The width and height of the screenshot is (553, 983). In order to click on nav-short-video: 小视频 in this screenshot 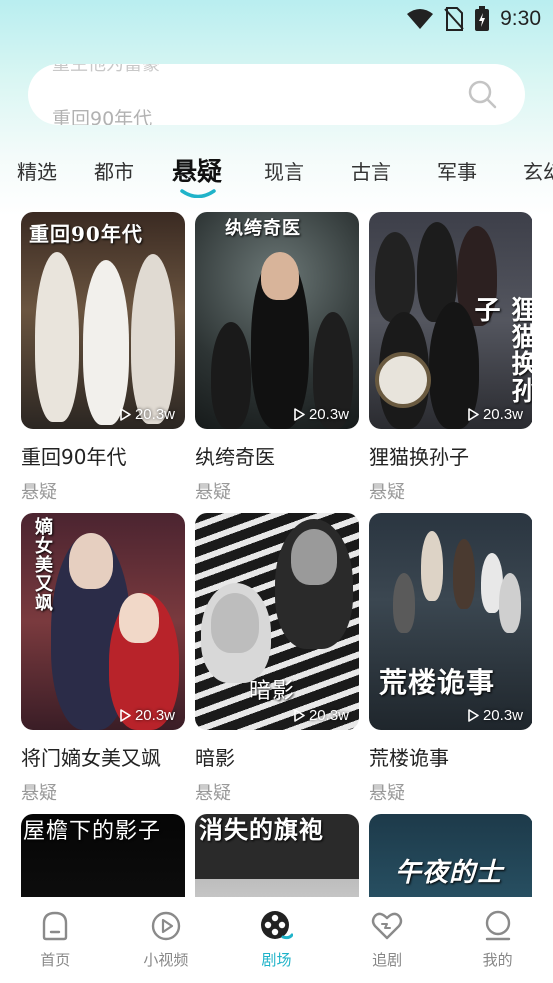, I will do `click(166, 940)`.